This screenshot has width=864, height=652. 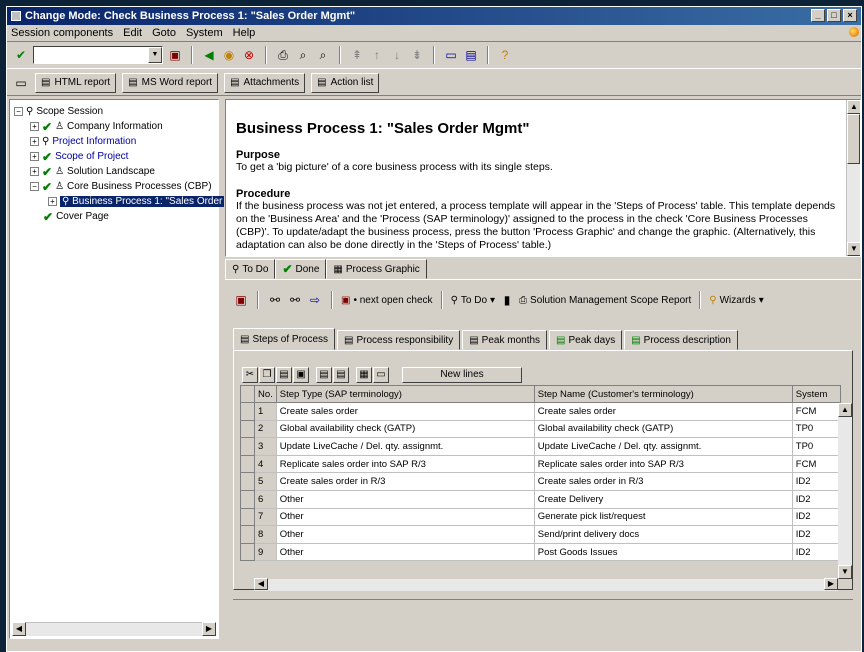 I want to click on html-report-button: ▤ HTML report, so click(x=76, y=82).